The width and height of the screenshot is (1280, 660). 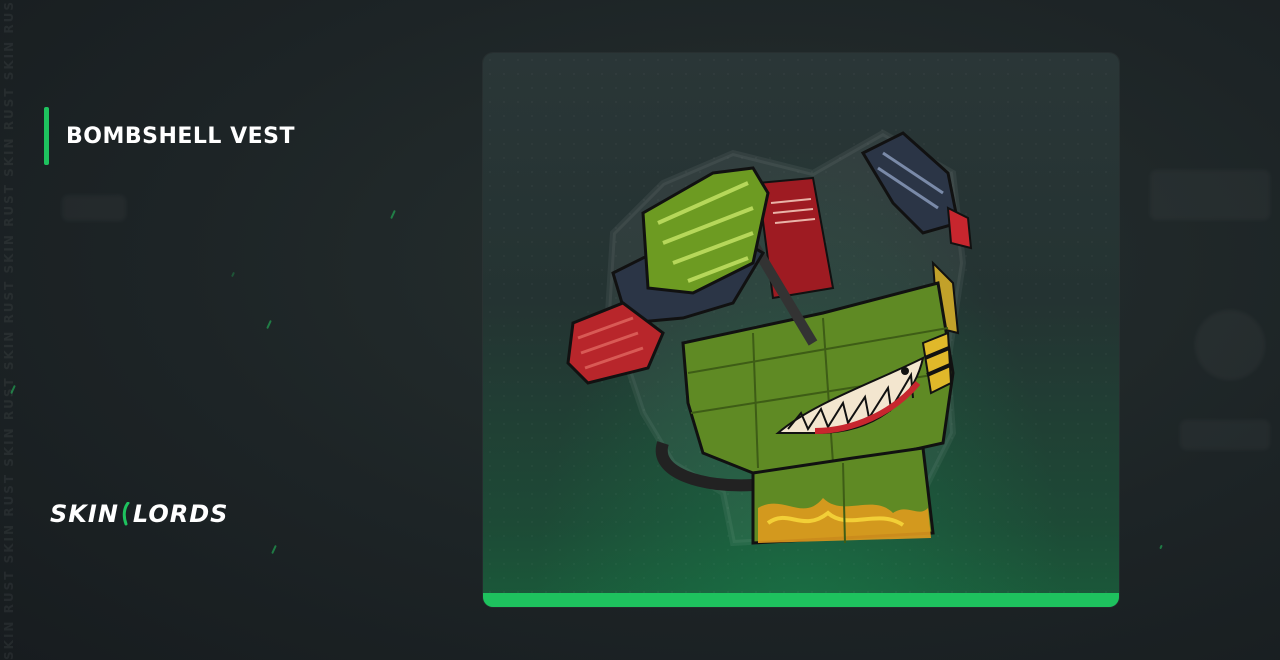 I want to click on logo-text-right: LORDS, so click(x=180, y=514).